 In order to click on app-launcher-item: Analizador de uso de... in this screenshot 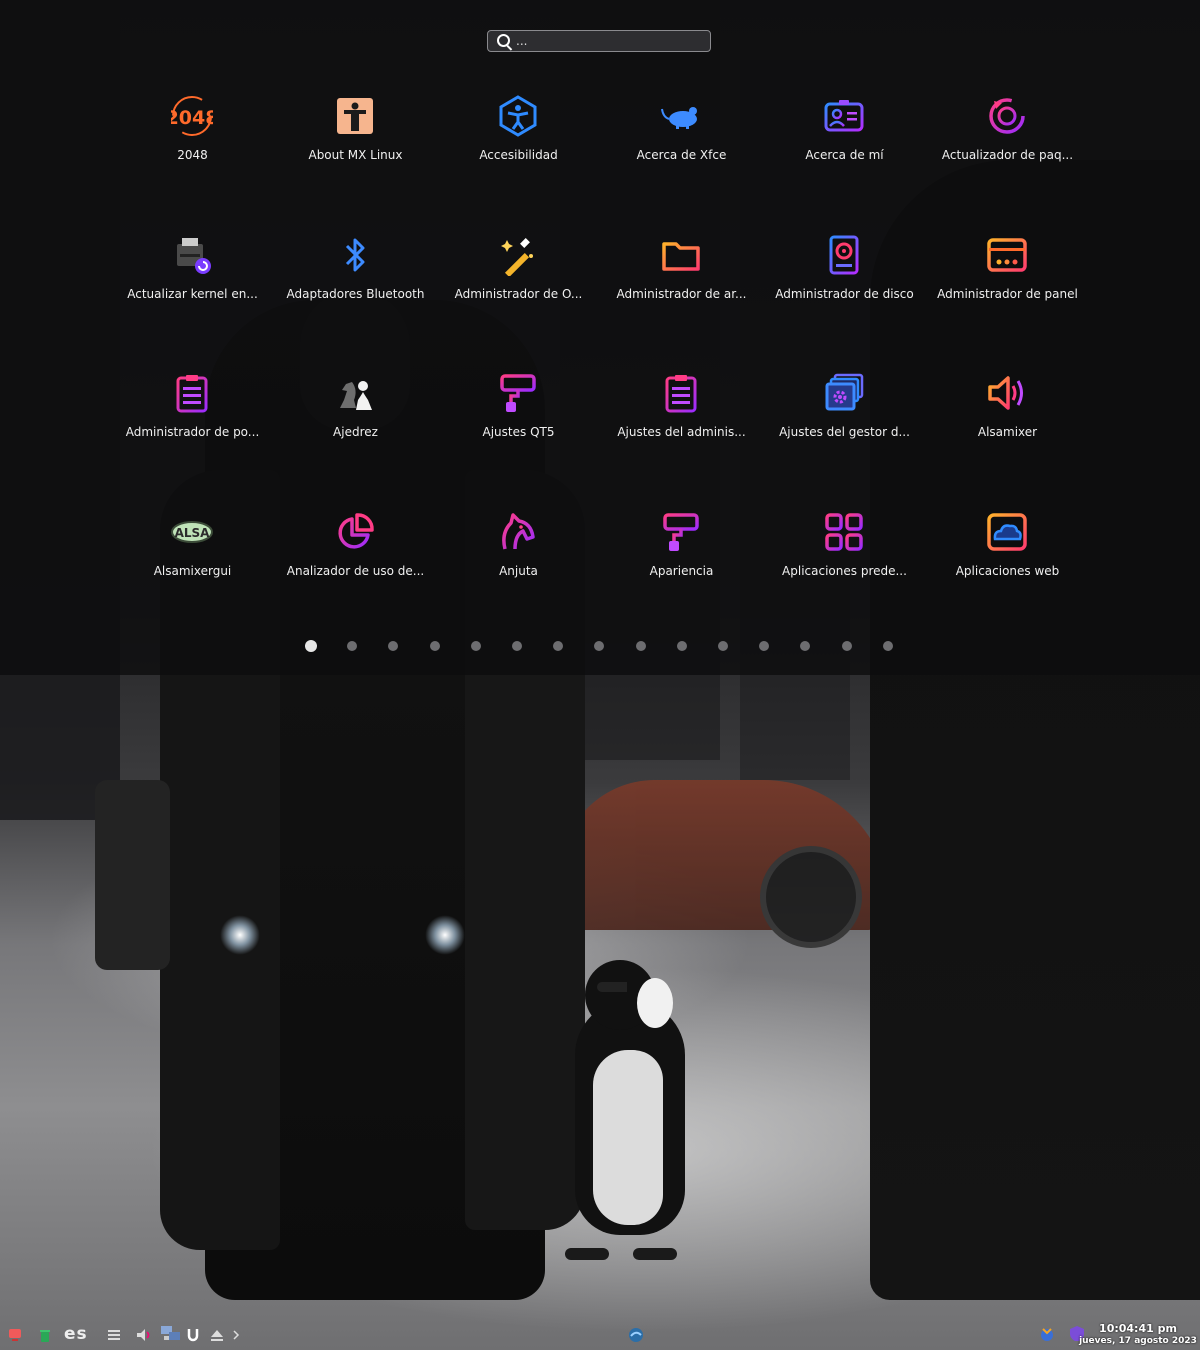, I will do `click(355, 561)`.